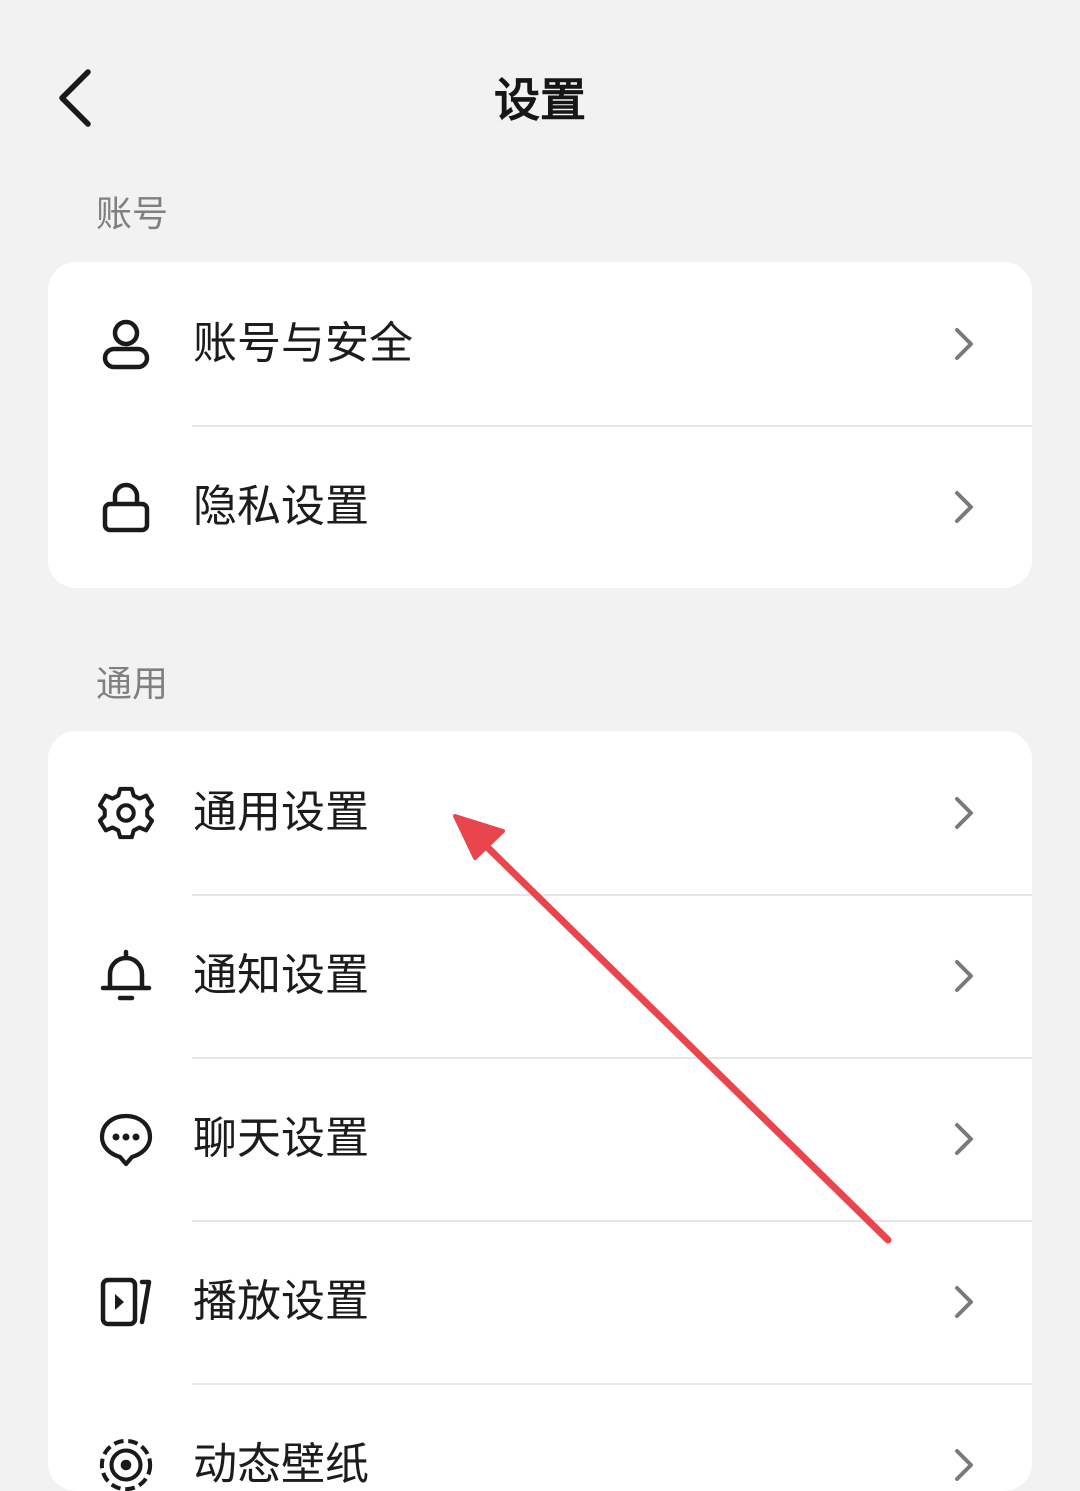 The width and height of the screenshot is (1080, 1491). What do you see at coordinates (303, 344) in the screenshot?
I see `menu-item-label: 账号与安全` at bounding box center [303, 344].